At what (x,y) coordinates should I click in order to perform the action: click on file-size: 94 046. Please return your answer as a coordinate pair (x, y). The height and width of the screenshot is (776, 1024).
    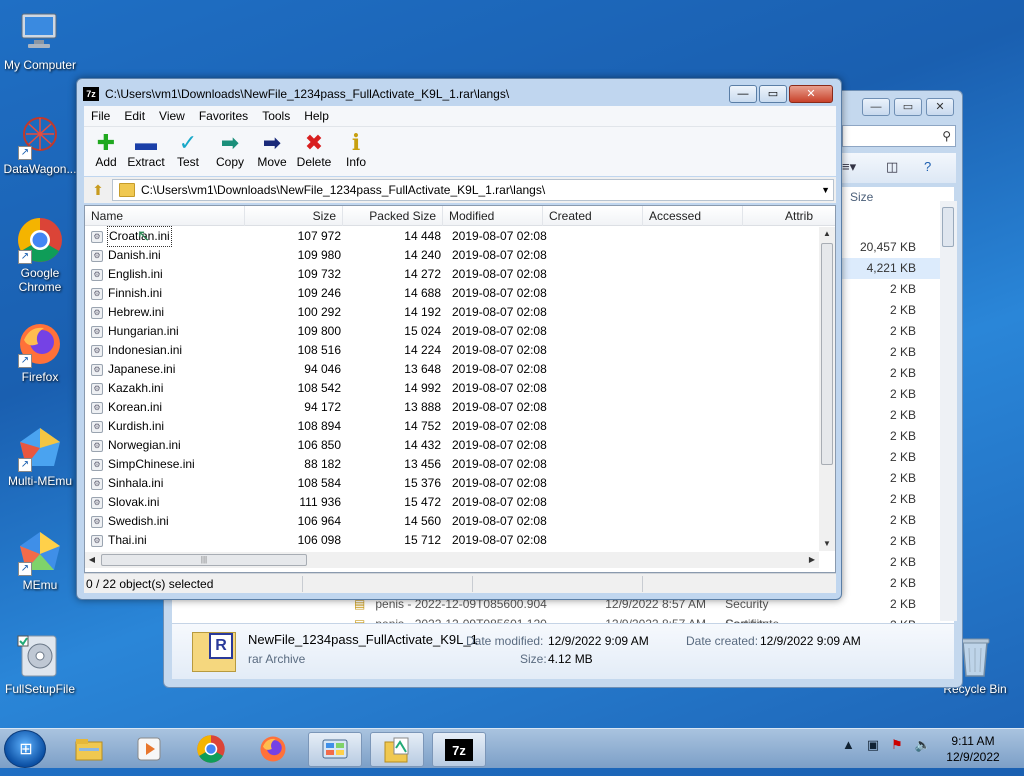
    Looking at the image, I should click on (322, 369).